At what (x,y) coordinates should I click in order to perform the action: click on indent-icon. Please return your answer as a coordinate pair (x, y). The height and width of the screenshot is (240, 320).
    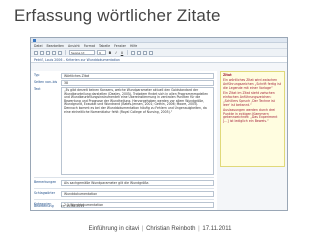
    Looking at the image, I should click on (145, 52).